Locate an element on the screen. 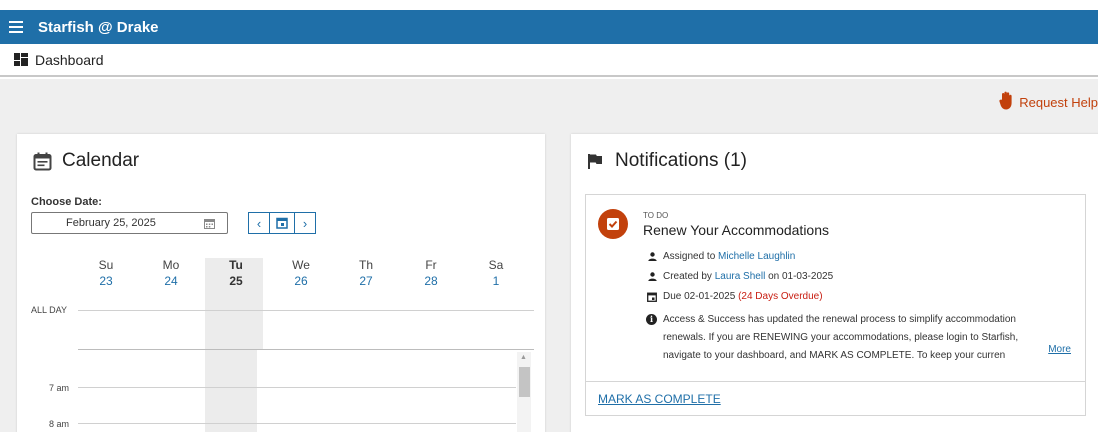  time-label: 8 am is located at coordinates (59, 424).